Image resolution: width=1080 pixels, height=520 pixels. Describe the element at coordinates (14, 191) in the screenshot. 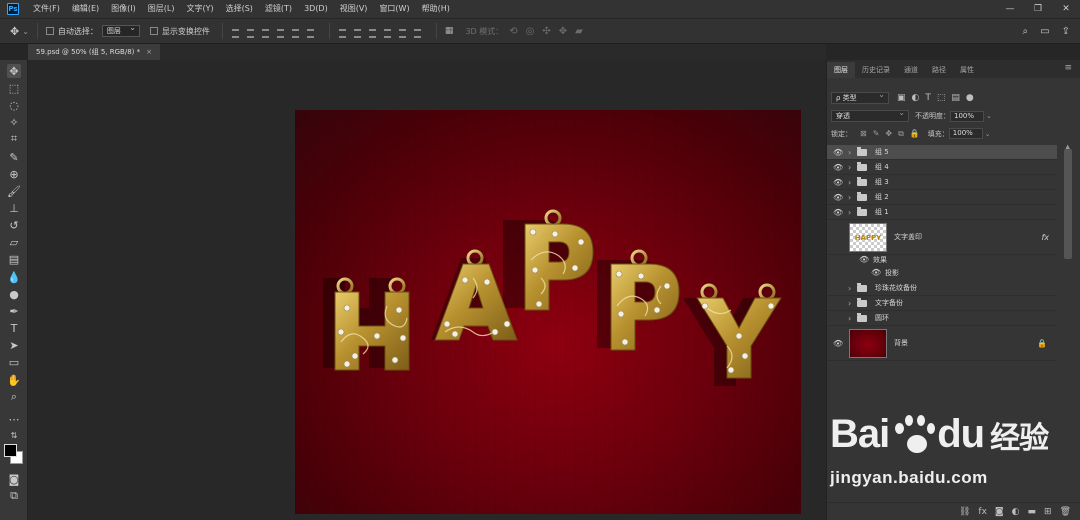

I see `brush-tool-icon: 🖌` at that location.